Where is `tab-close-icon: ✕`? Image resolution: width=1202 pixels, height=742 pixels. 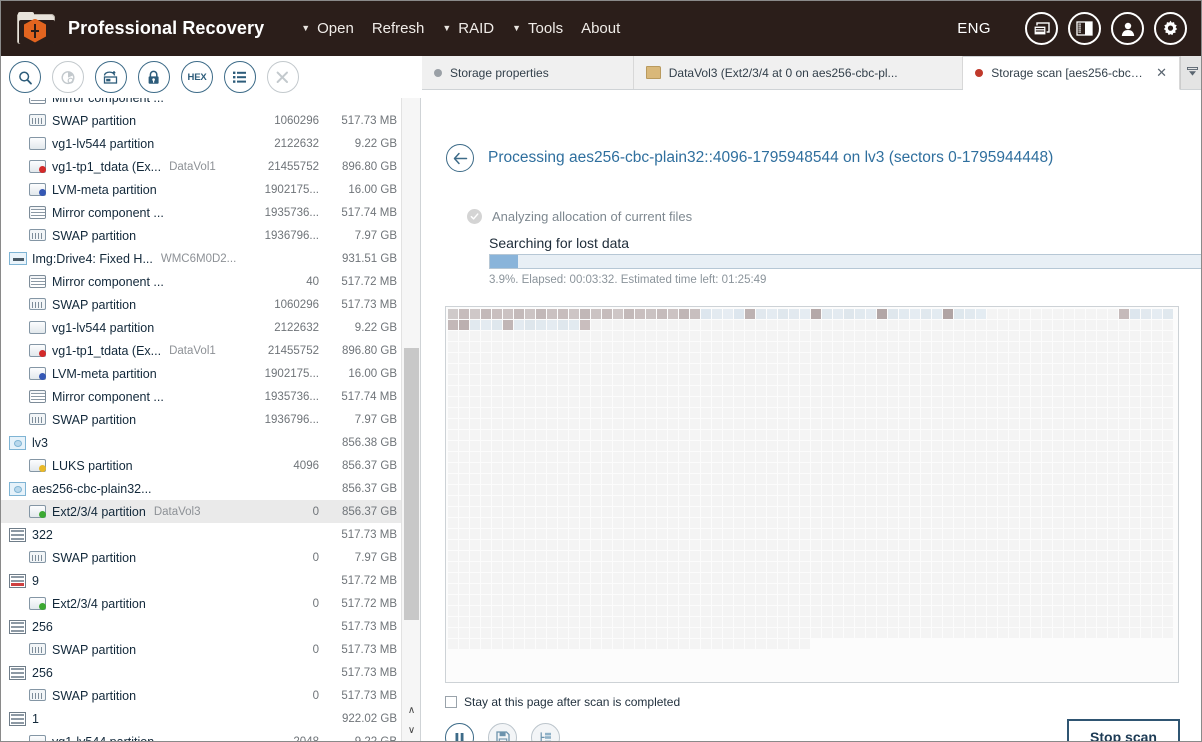
tab-close-icon: ✕ is located at coordinates (1161, 73).